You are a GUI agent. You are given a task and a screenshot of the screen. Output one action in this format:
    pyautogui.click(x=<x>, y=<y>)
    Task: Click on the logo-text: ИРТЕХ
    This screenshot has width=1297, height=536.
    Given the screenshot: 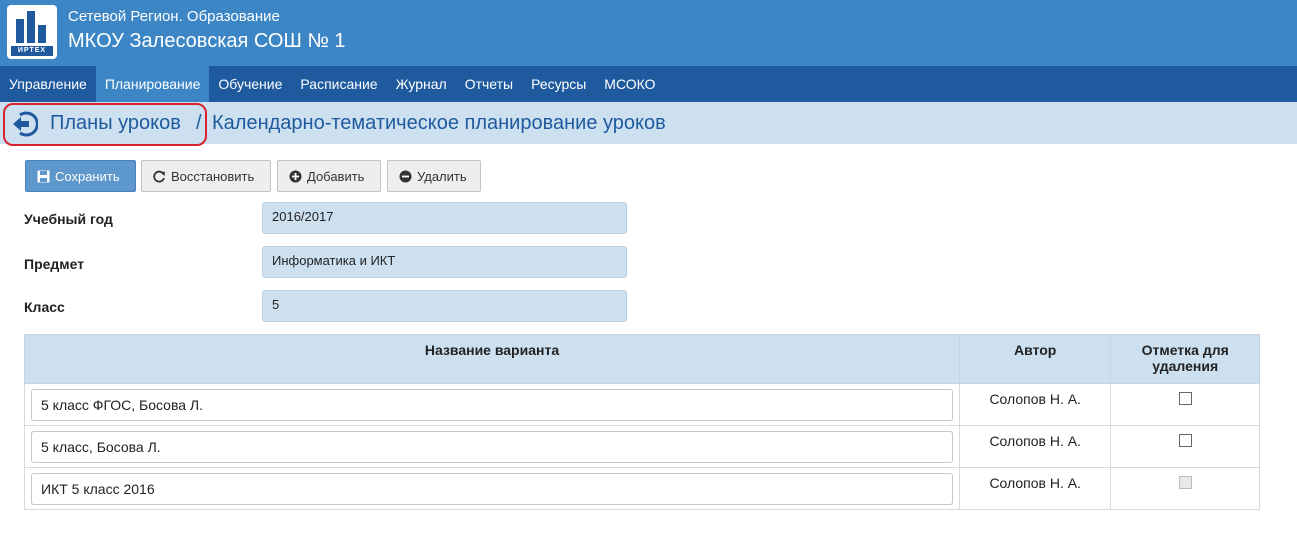 What is the action you would take?
    pyautogui.click(x=32, y=51)
    